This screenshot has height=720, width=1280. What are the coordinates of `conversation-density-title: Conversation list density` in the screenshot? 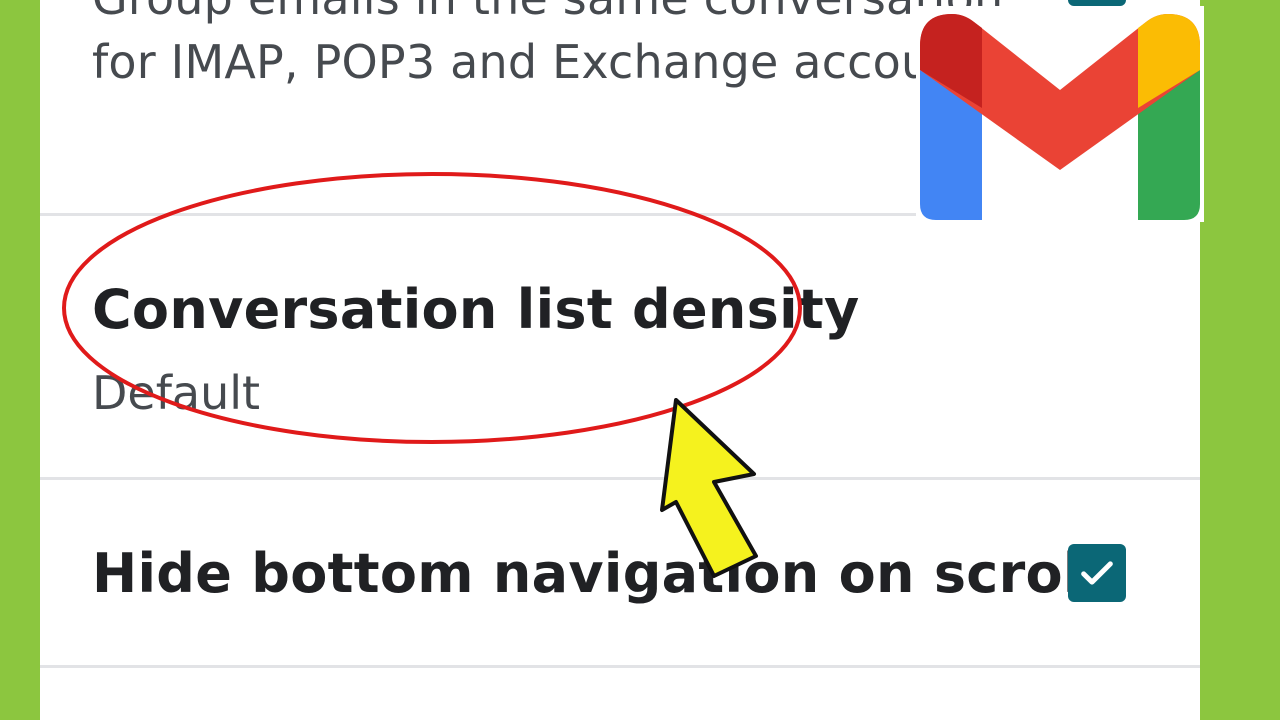 It's located at (476, 309).